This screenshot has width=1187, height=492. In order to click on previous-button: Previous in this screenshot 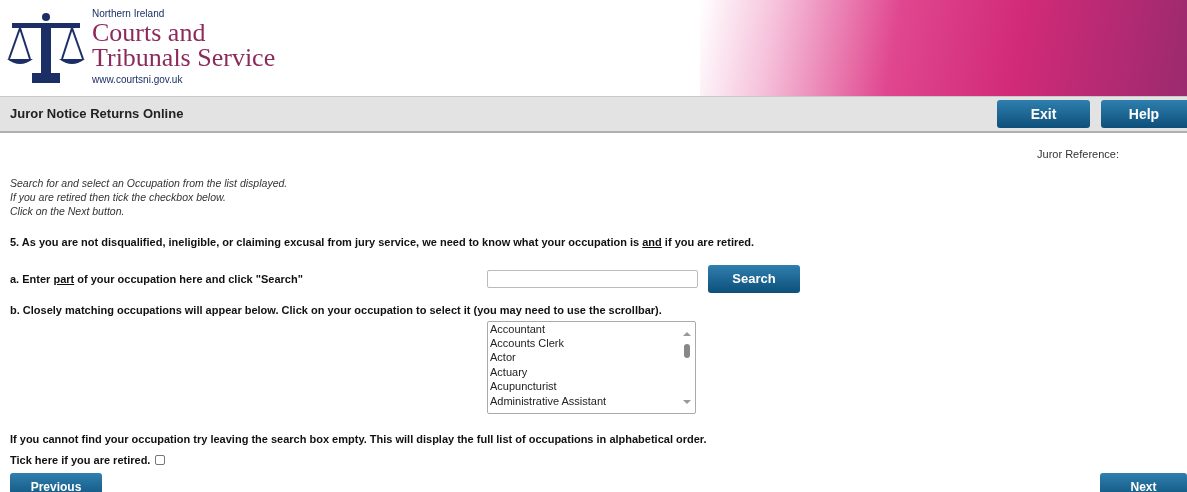, I will do `click(56, 482)`.